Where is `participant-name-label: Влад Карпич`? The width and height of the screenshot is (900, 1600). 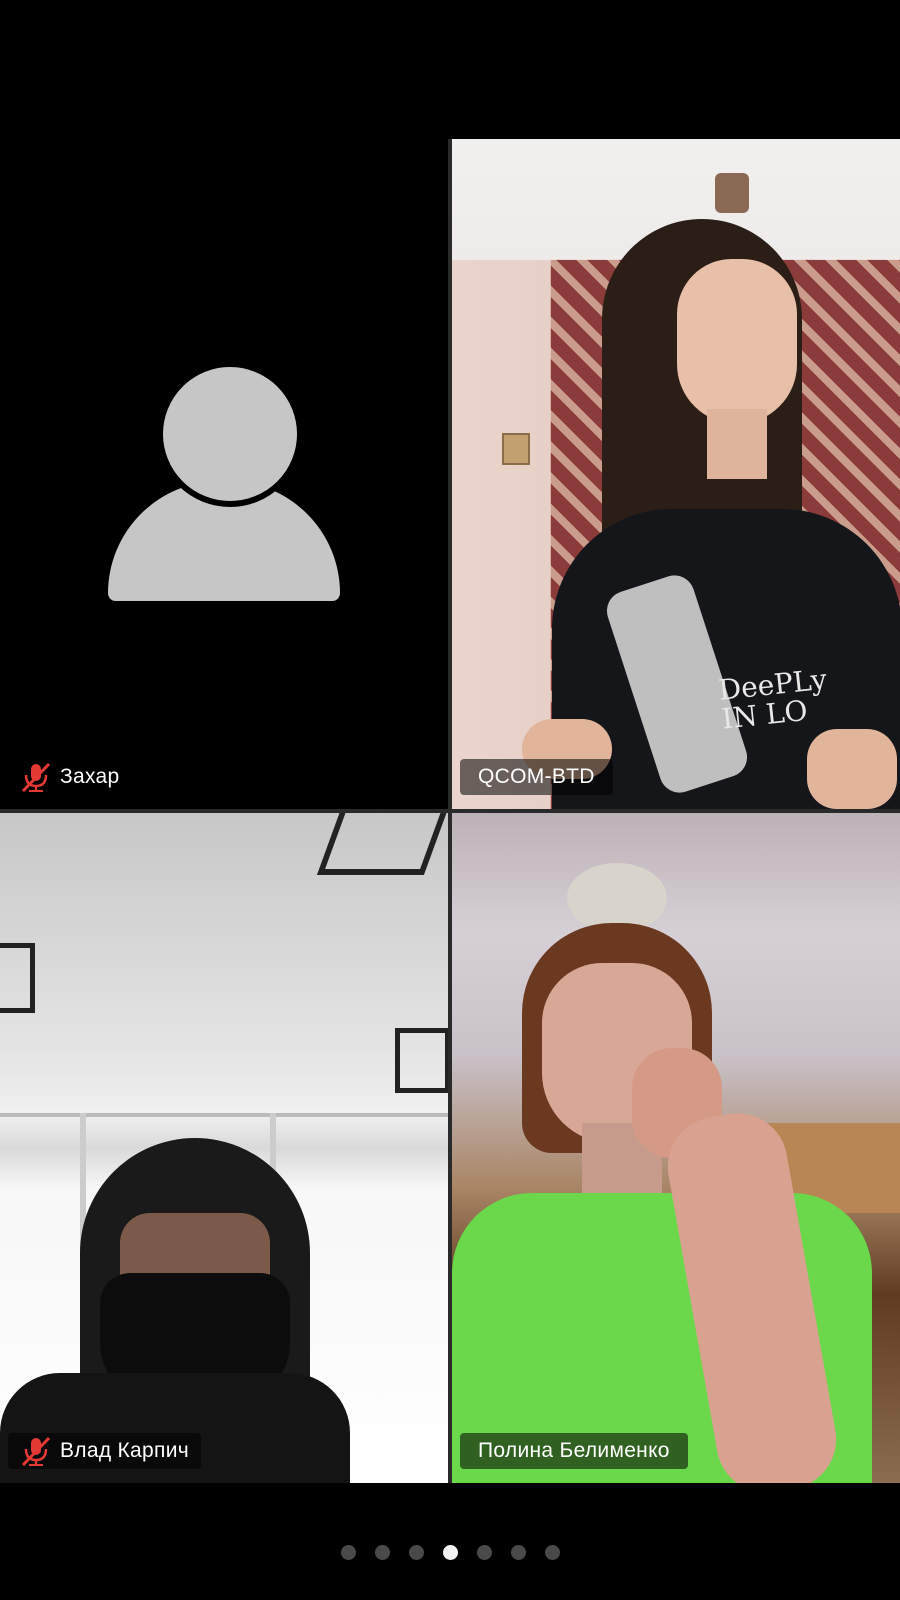 participant-name-label: Влад Карпич is located at coordinates (104, 1451).